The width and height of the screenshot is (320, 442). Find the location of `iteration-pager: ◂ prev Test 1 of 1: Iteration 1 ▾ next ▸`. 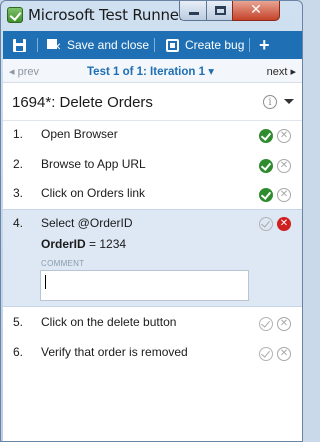

iteration-pager: ◂ prev Test 1 of 1: Iteration 1 ▾ next ▸ is located at coordinates (152, 71).